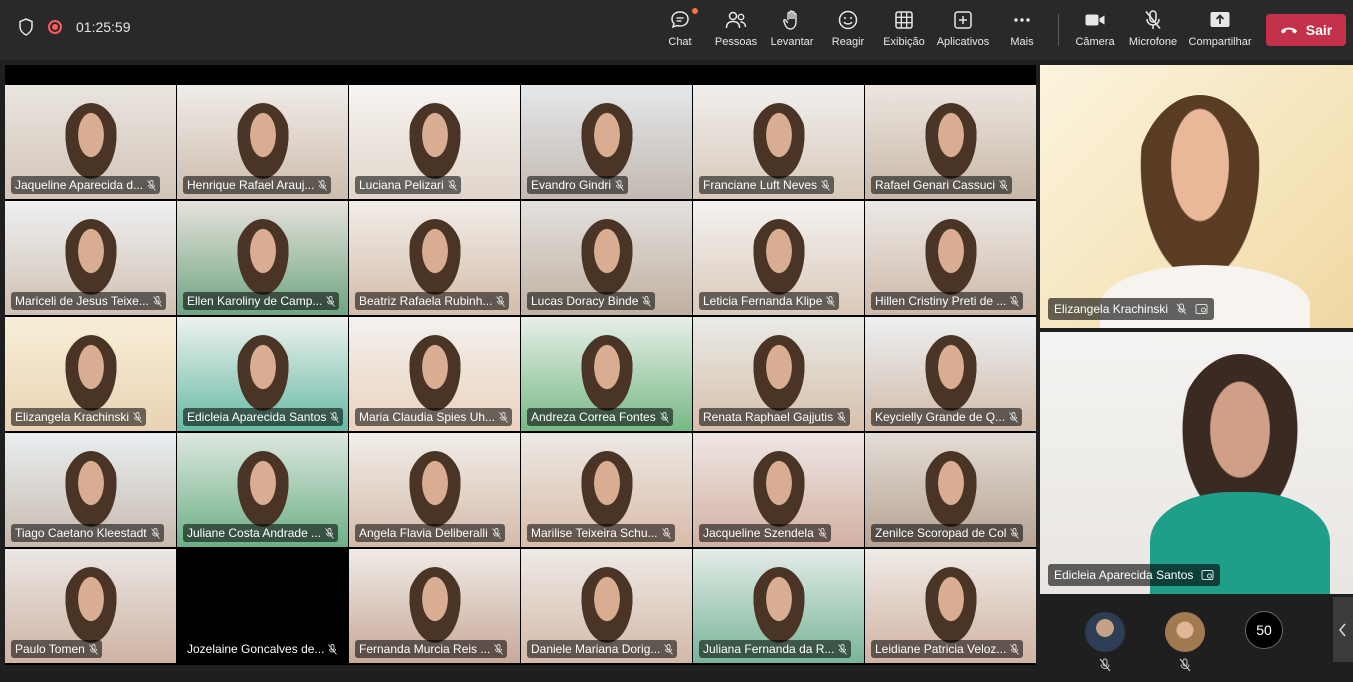 This screenshot has width=1353, height=682. Describe the element at coordinates (941, 533) in the screenshot. I see `participant-name: Zenilce Scoropad de Col` at that location.